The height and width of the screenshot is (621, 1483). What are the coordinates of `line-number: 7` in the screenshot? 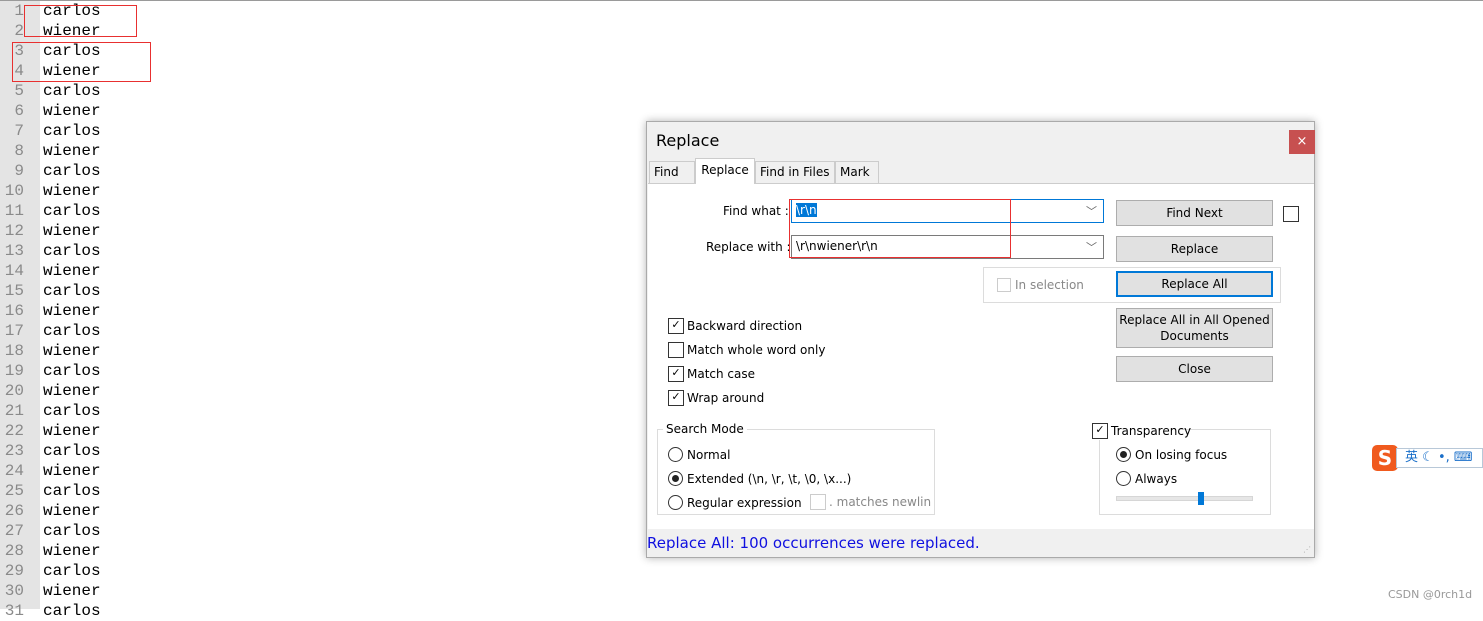 It's located at (19, 131).